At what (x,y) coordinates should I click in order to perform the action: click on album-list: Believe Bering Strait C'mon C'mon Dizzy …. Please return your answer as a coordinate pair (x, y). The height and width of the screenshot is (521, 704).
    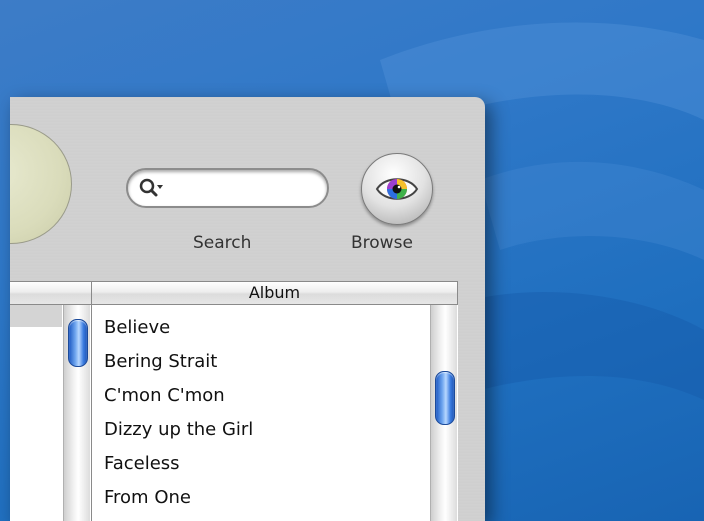
    Looking at the image, I should click on (172, 413).